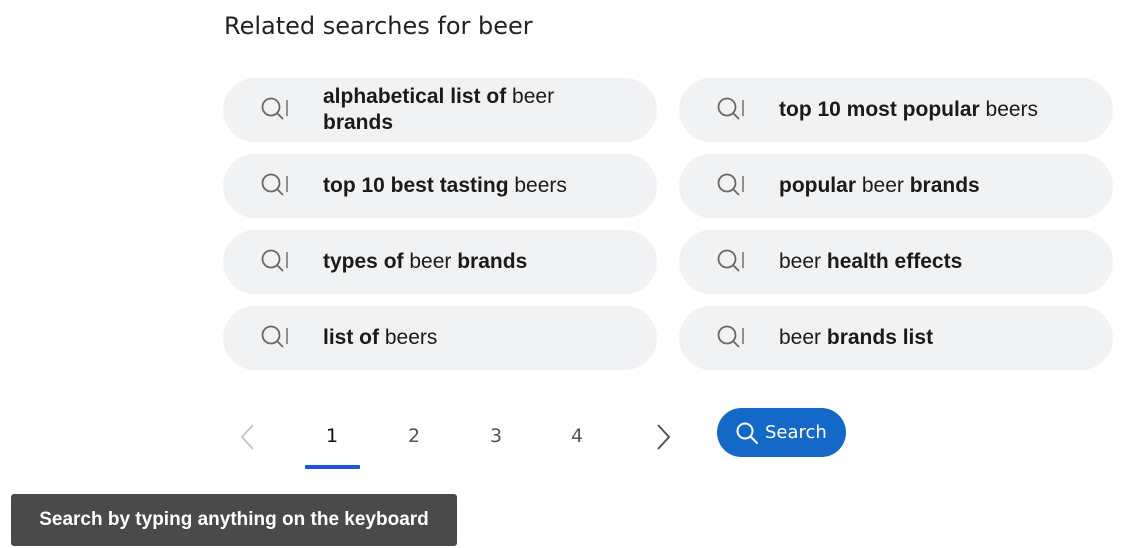 The height and width of the screenshot is (548, 1126). I want to click on related-search-chip: popular beer brands, so click(896, 186).